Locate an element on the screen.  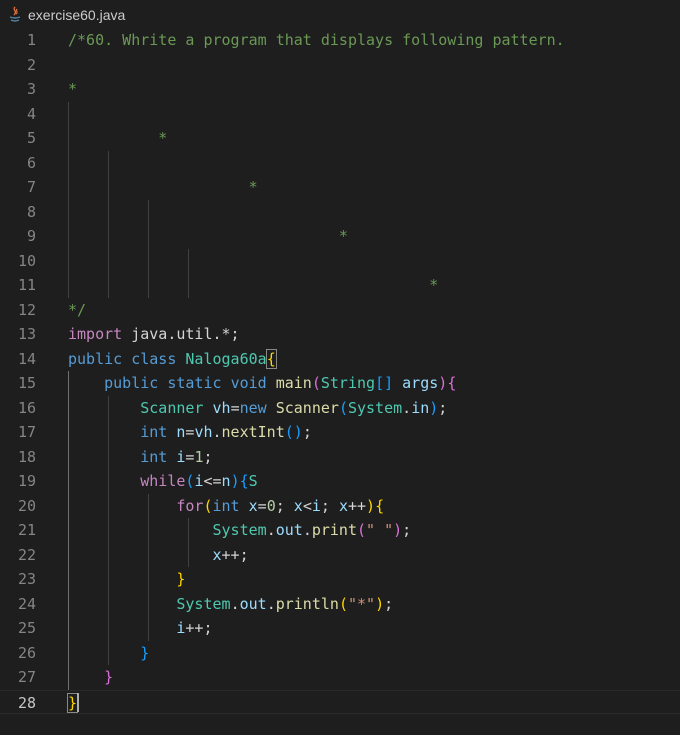
code-line: 20 for(int x=0; x<i; x++){ is located at coordinates (340, 506).